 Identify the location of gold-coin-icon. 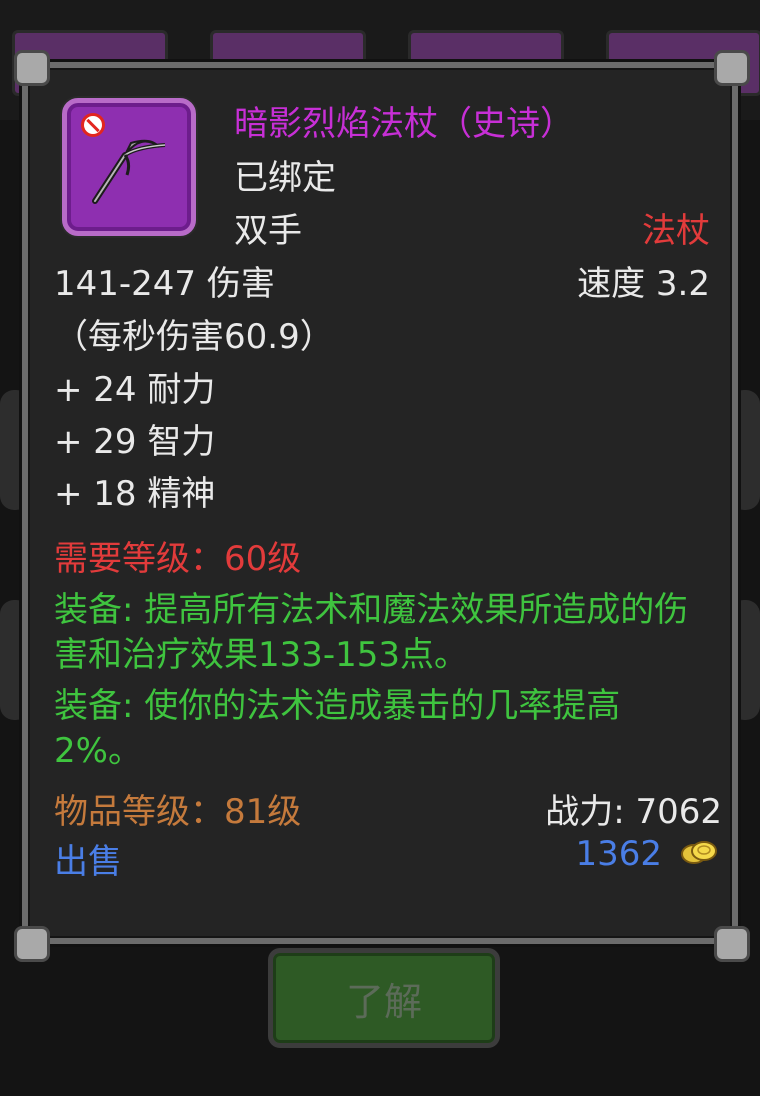
(699, 852).